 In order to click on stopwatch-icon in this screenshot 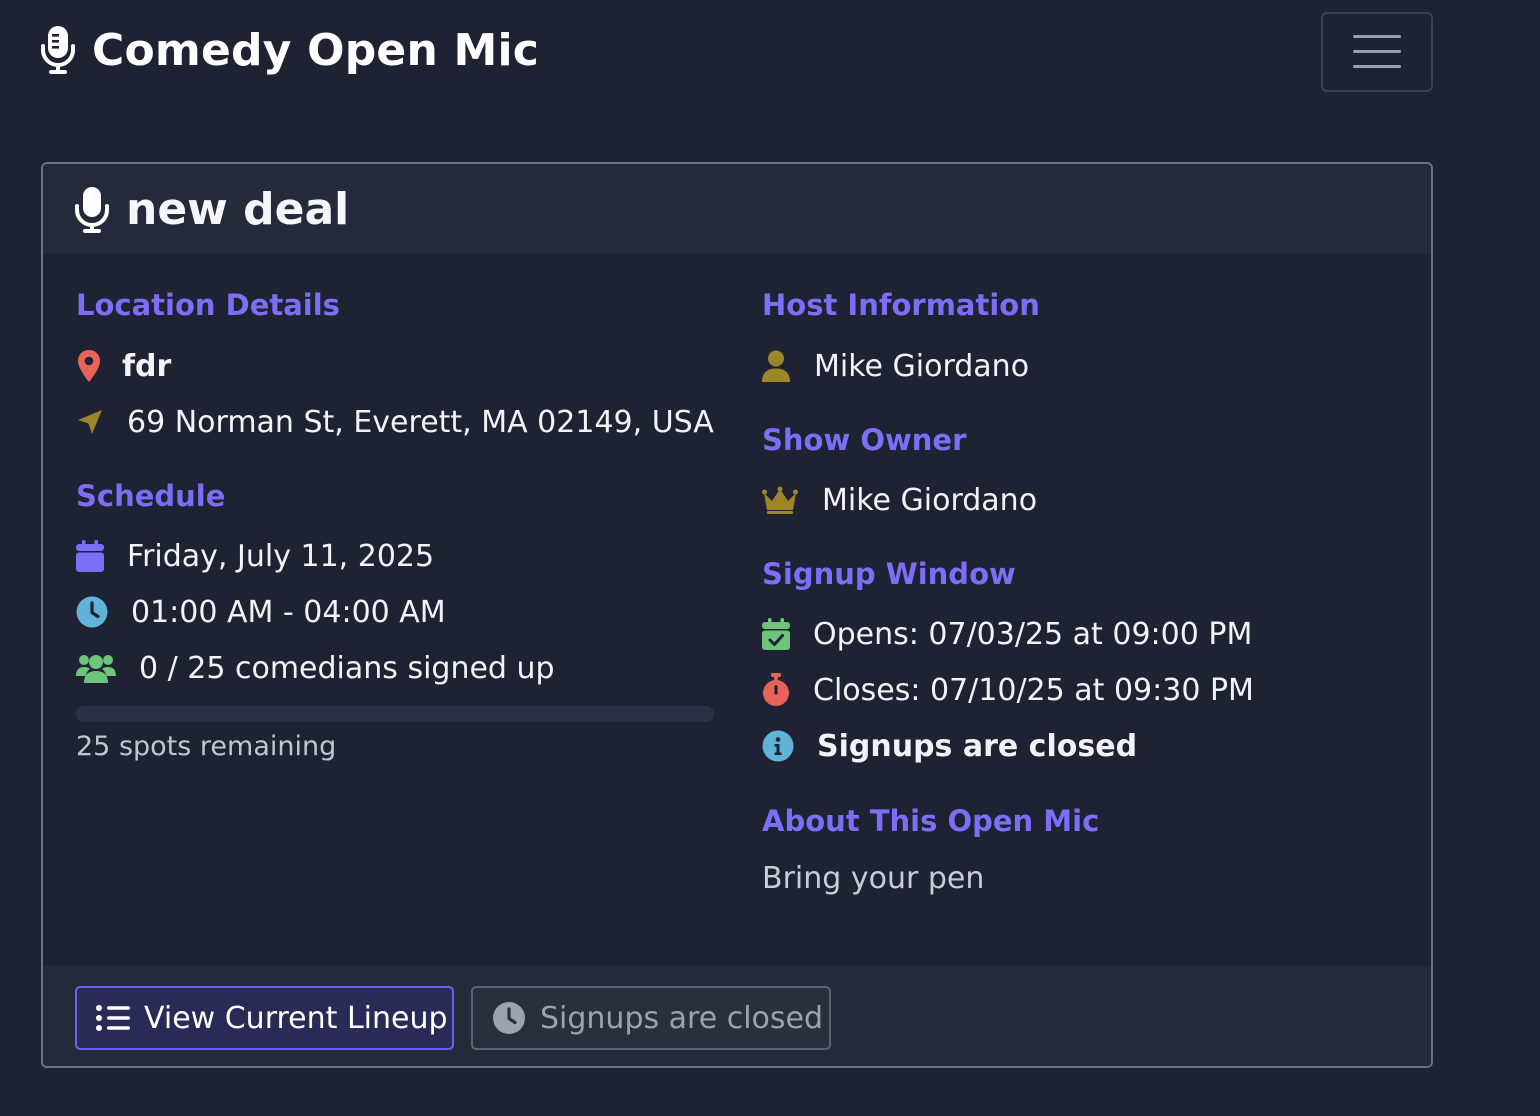, I will do `click(776, 690)`.